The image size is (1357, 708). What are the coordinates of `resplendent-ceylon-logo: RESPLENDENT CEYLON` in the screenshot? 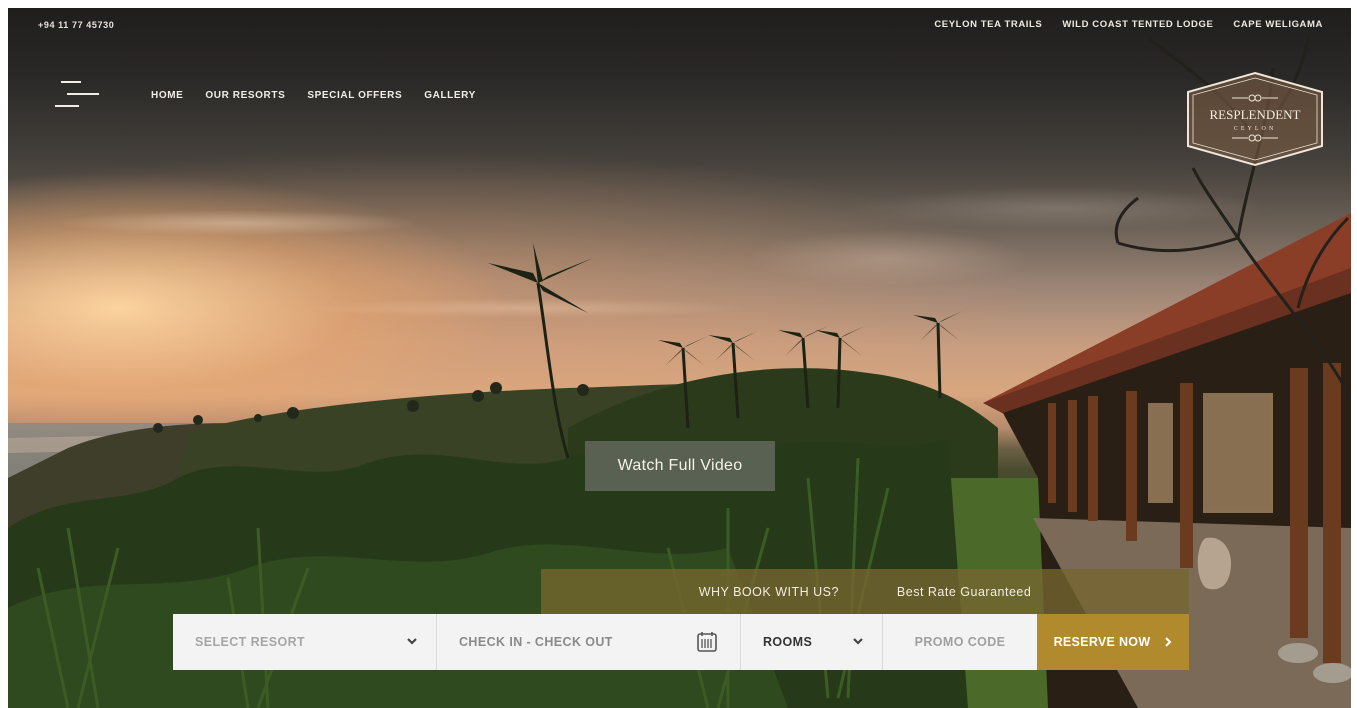 It's located at (1255, 119).